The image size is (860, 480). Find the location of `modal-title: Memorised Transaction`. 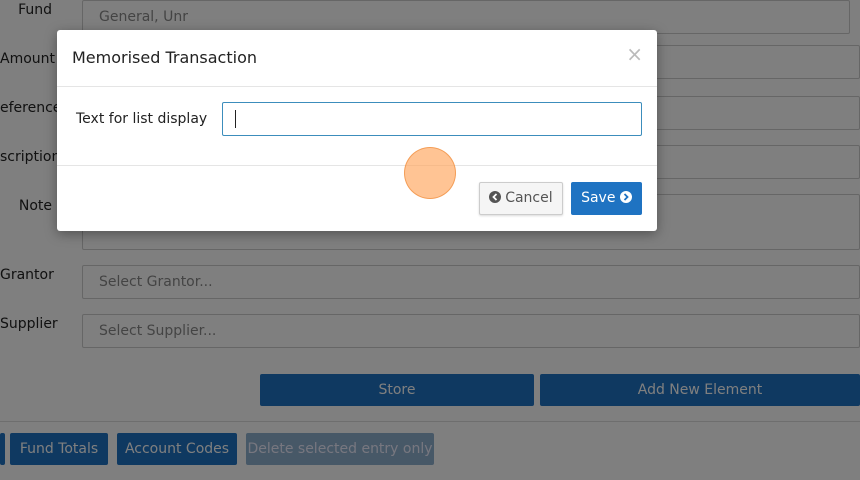

modal-title: Memorised Transaction is located at coordinates (164, 57).